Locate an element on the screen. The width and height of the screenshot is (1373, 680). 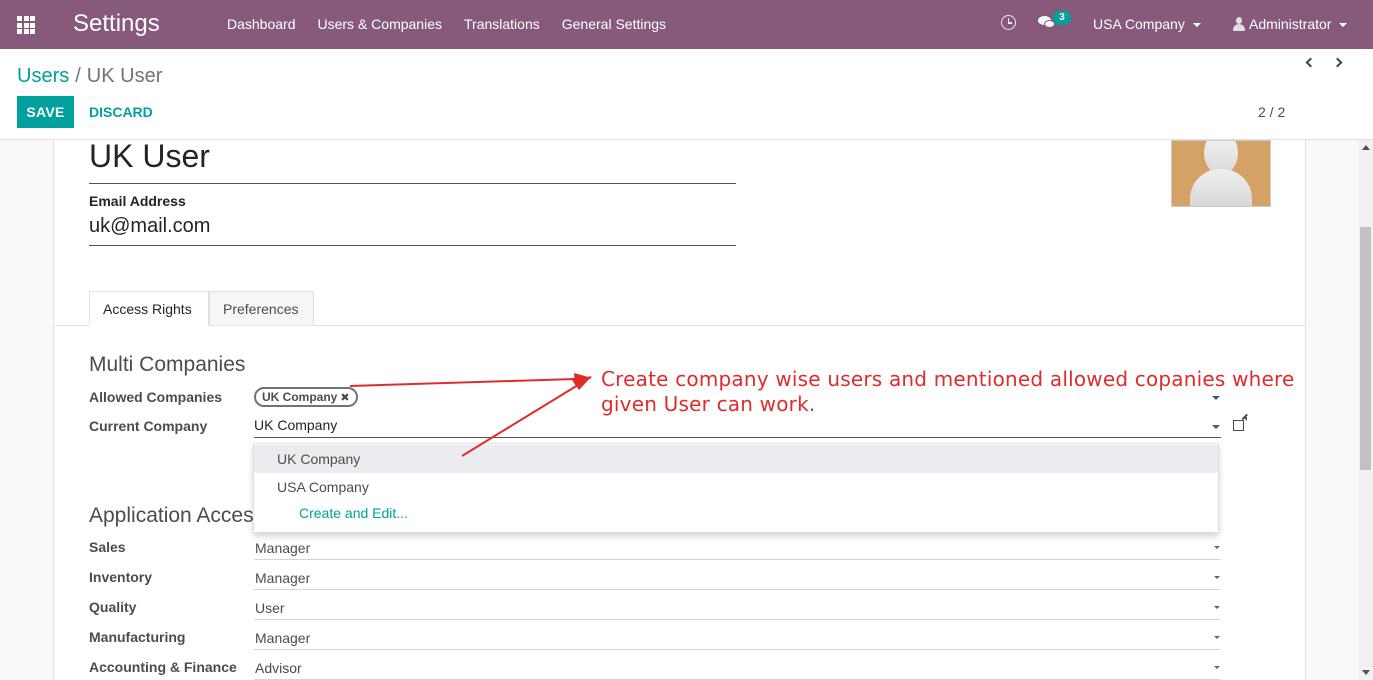
manufacturing-underline is located at coordinates (737, 649).